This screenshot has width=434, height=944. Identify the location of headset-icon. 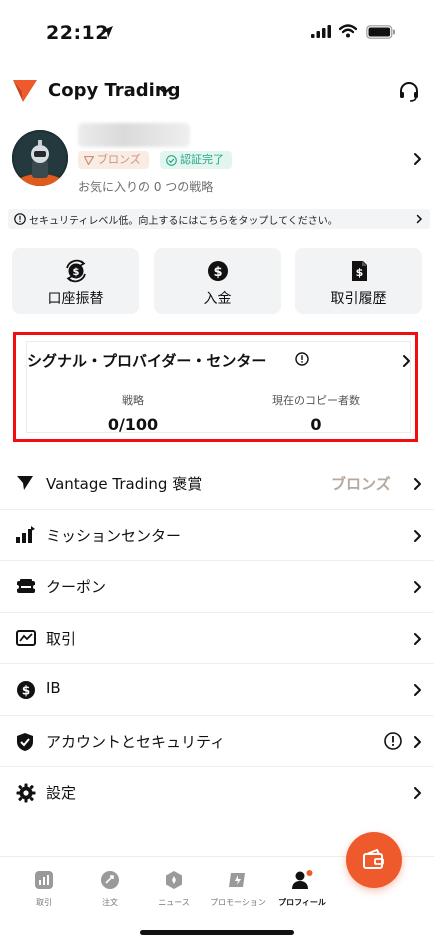
(409, 91).